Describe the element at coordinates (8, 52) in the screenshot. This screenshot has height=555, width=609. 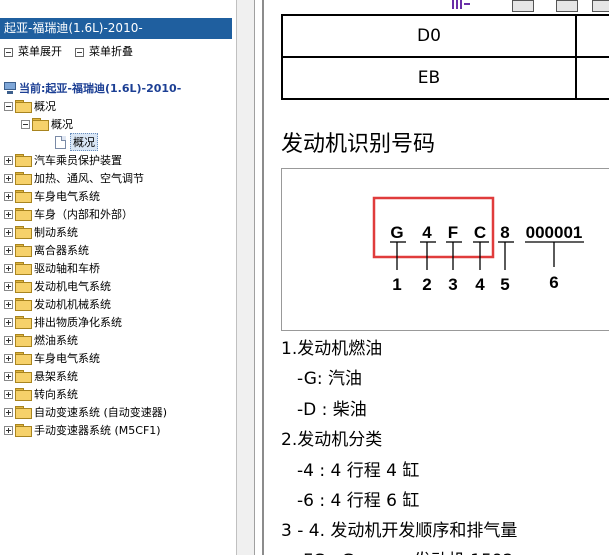
I see `expand-icon` at that location.